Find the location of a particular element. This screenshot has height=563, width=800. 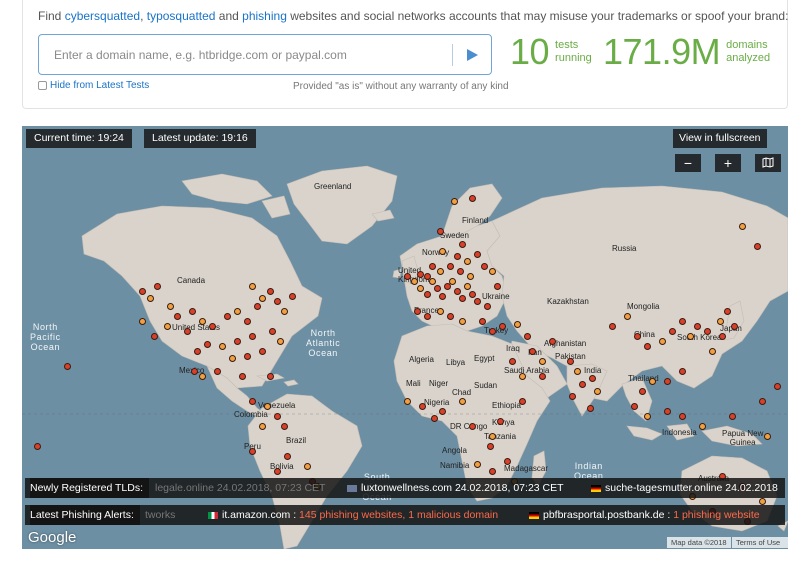

phishing-link: phishing is located at coordinates (264, 16).